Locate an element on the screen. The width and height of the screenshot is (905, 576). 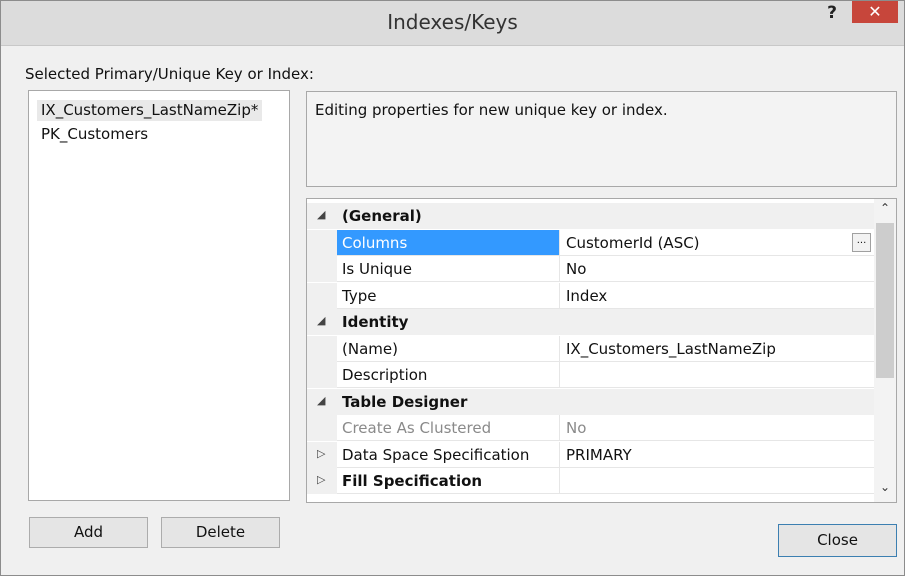
scroll-thumb is located at coordinates (885, 300).